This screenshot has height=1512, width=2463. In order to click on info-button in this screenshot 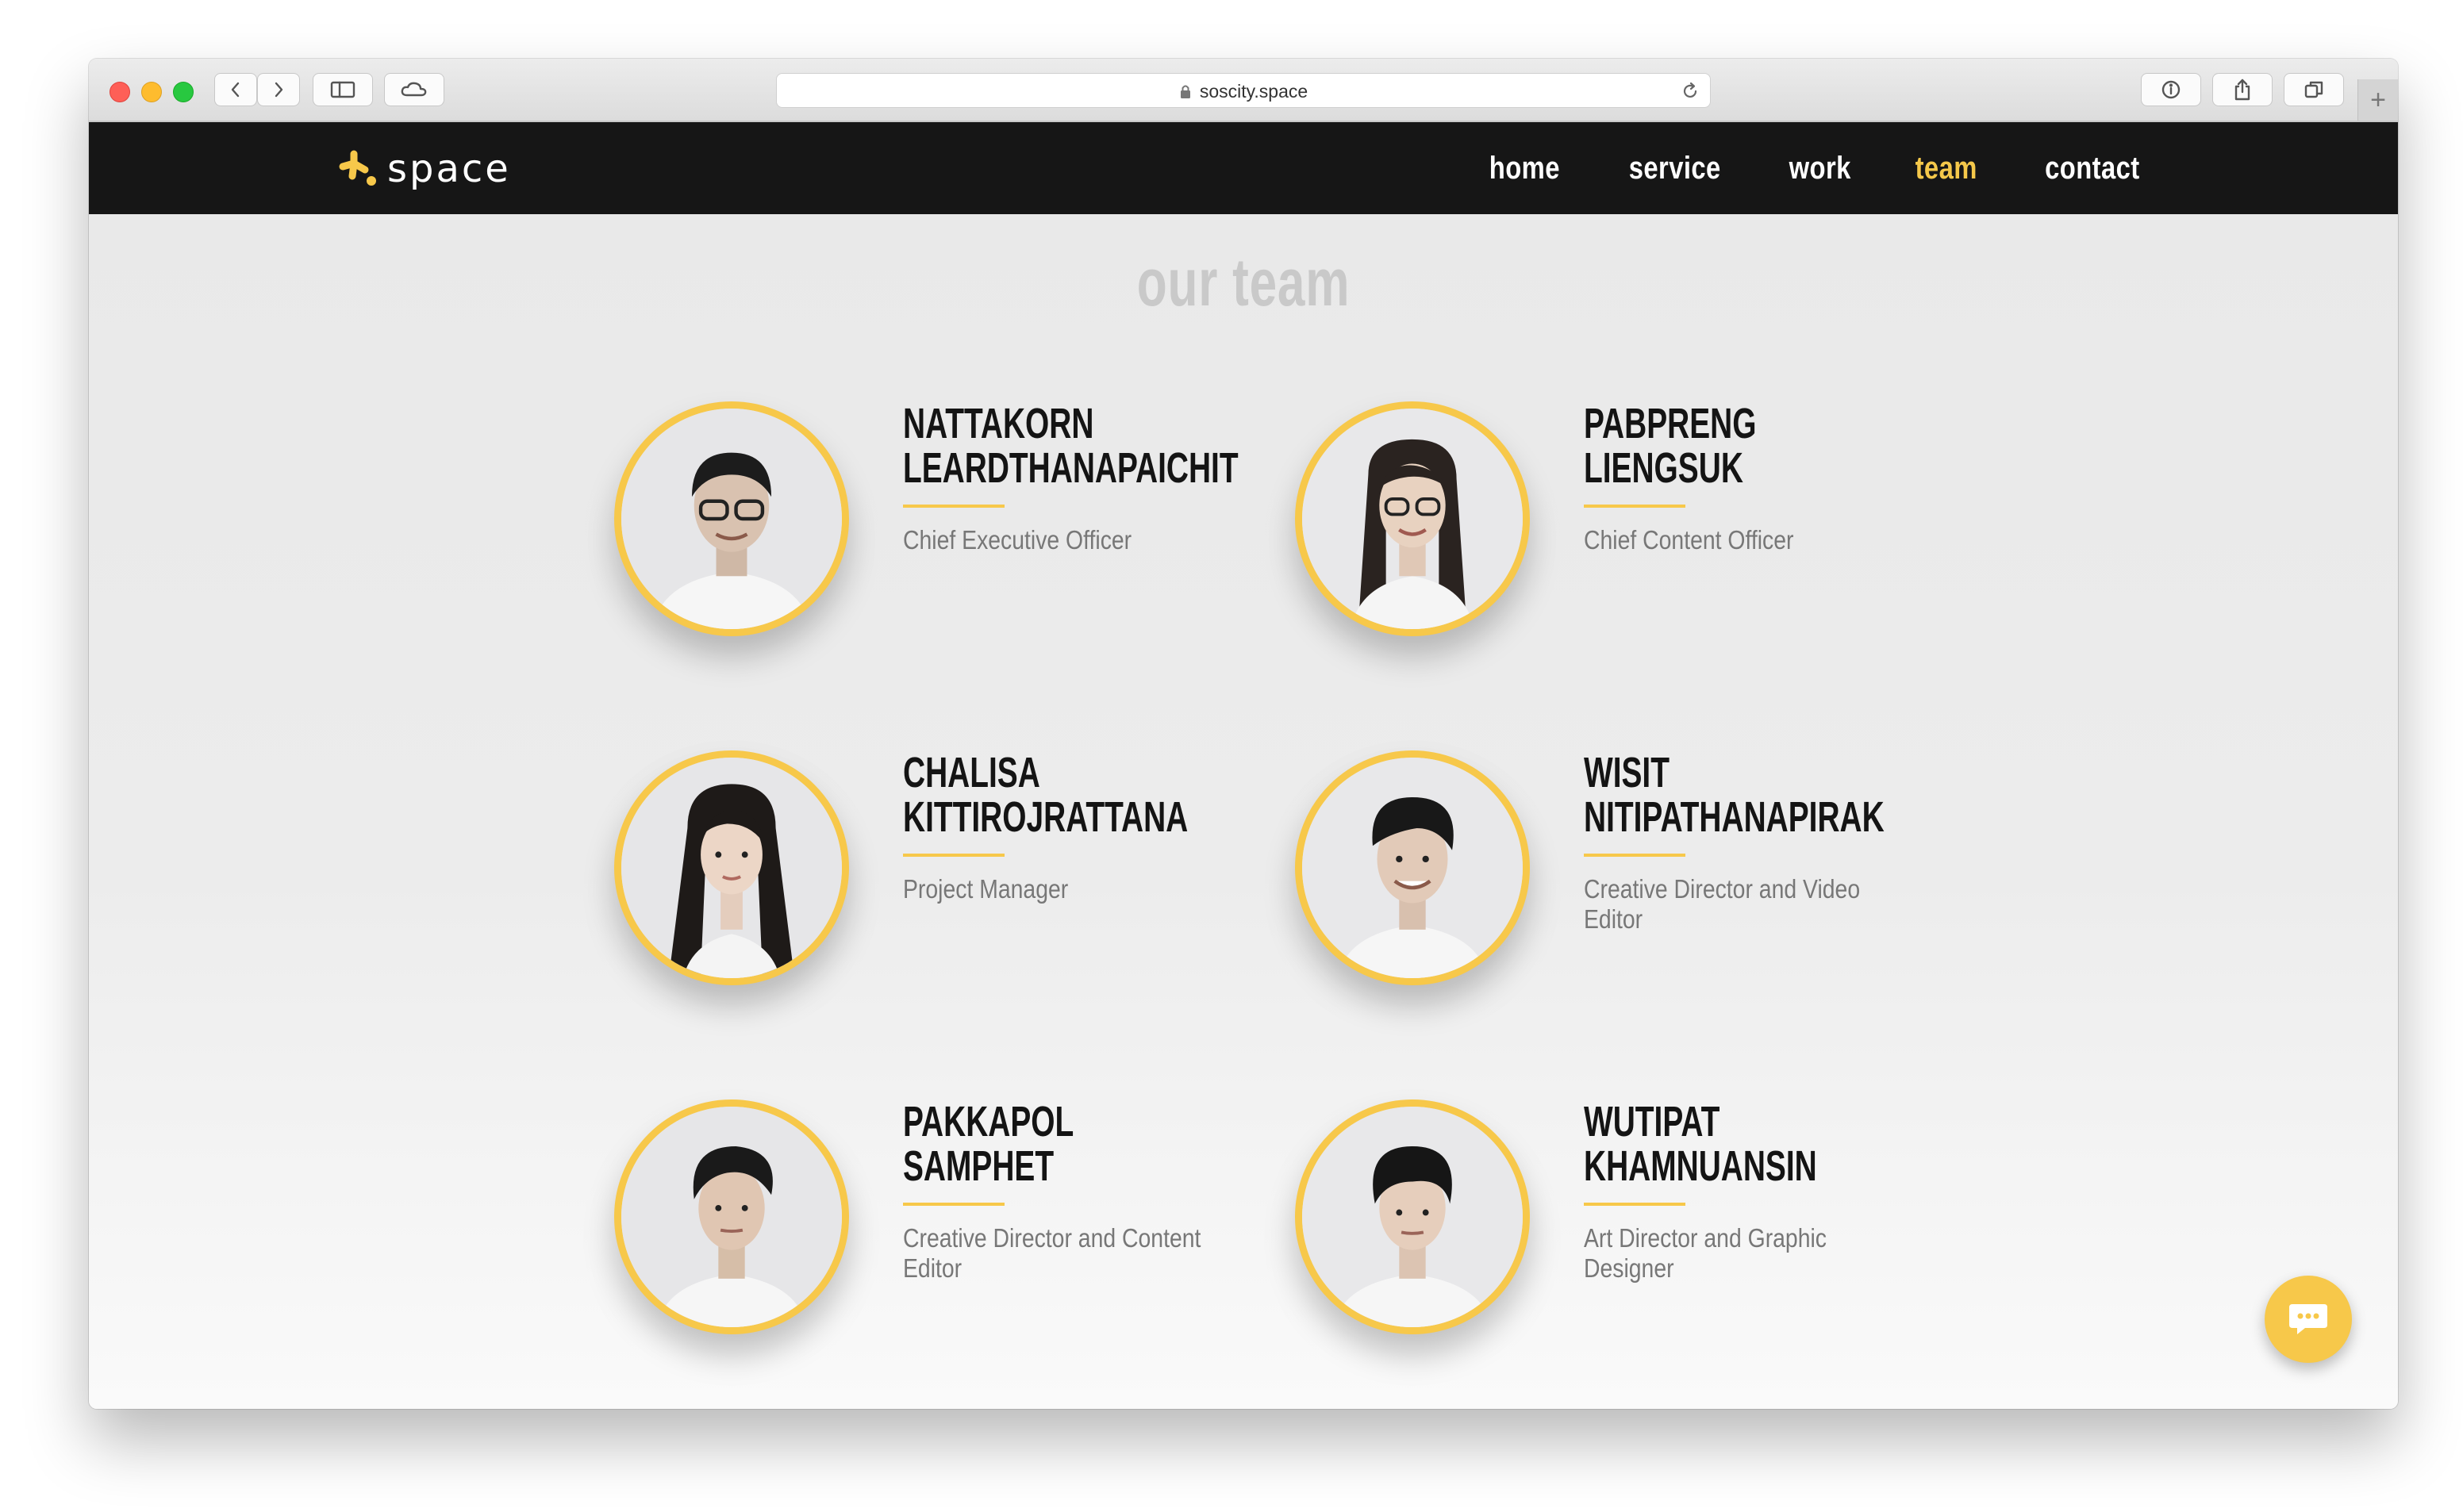, I will do `click(2171, 90)`.